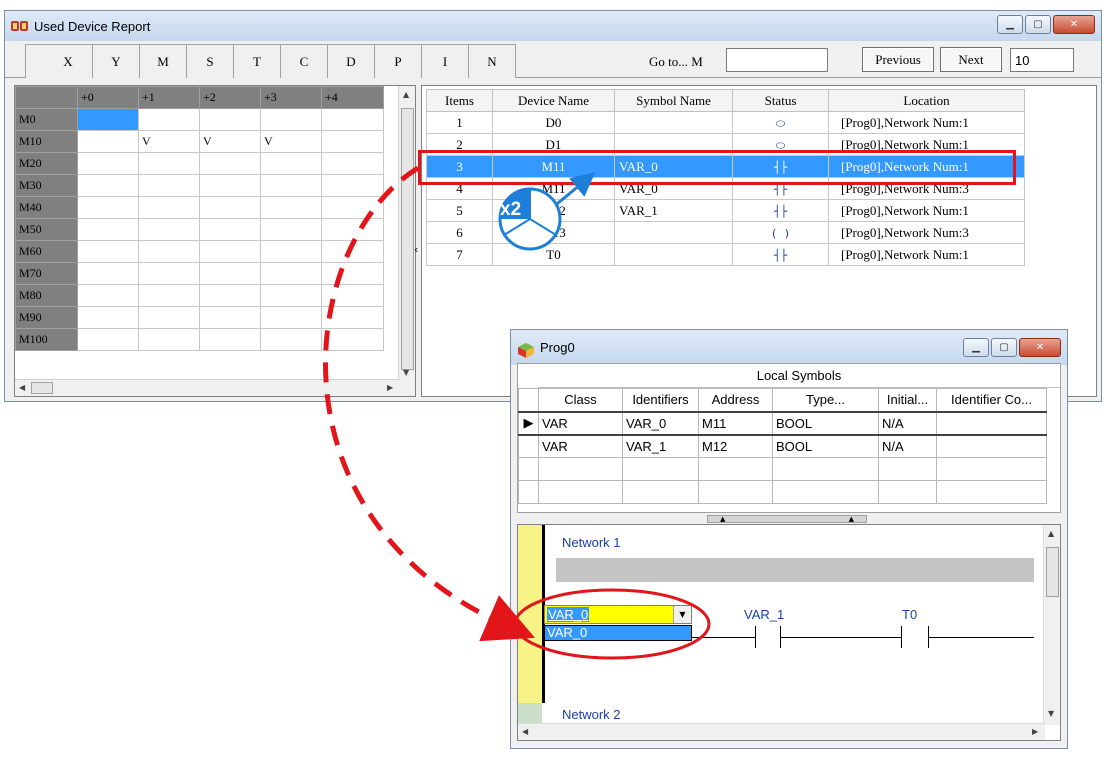  I want to click on col-header-device-name: Device Name, so click(553, 100).